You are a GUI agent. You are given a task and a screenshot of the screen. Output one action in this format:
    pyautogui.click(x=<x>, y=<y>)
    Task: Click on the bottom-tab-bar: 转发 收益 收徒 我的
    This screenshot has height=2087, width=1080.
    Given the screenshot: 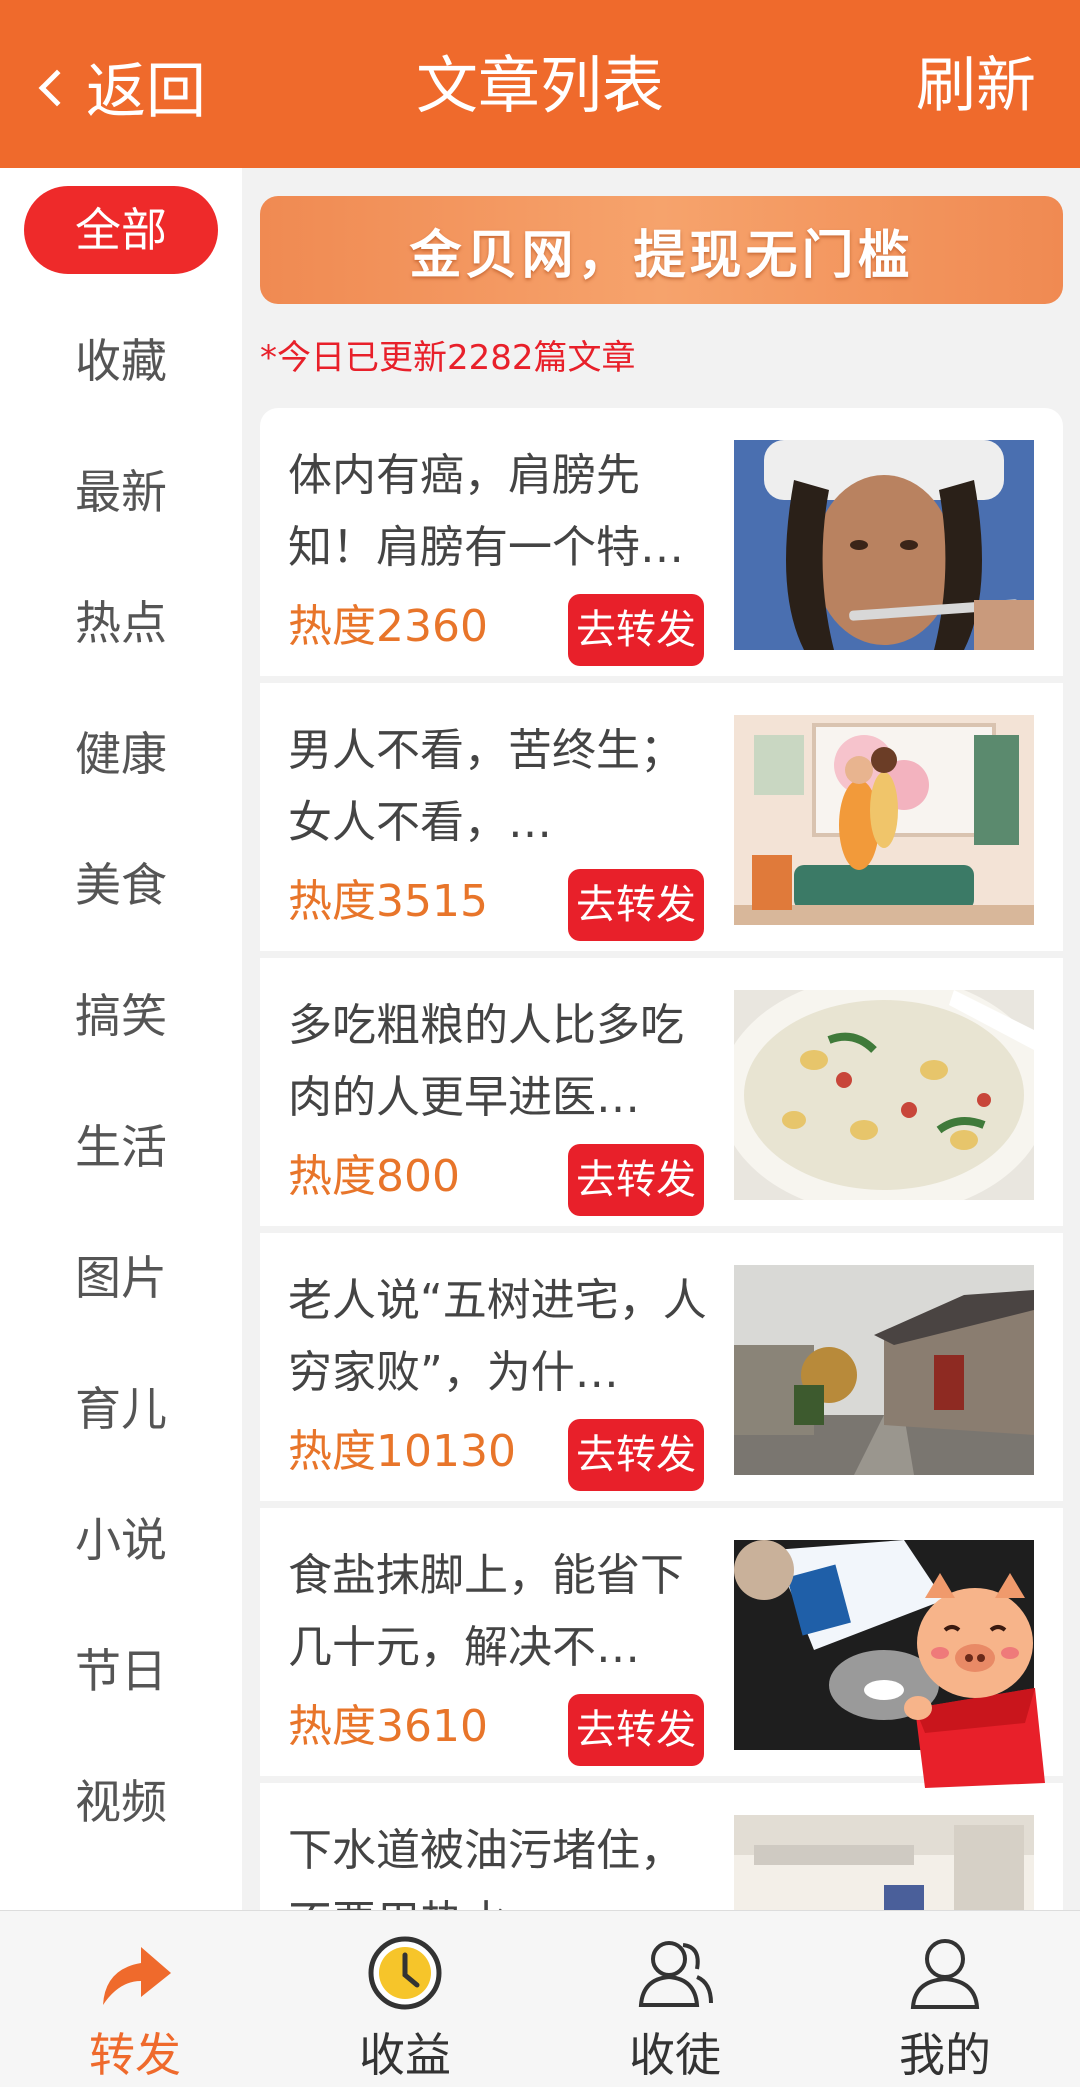 What is the action you would take?
    pyautogui.click(x=540, y=1998)
    